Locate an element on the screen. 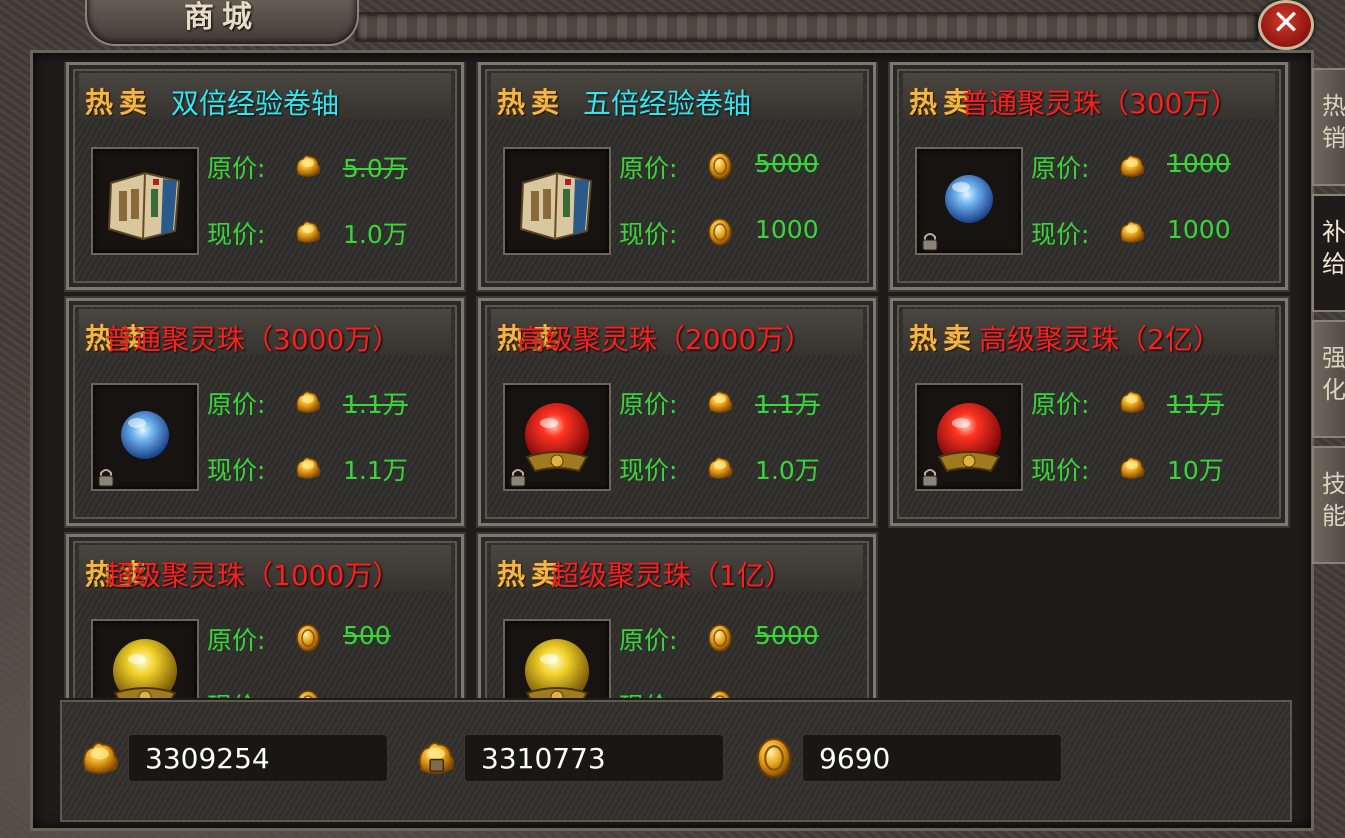  side-tab-3: 技能 is located at coordinates (1328, 505).